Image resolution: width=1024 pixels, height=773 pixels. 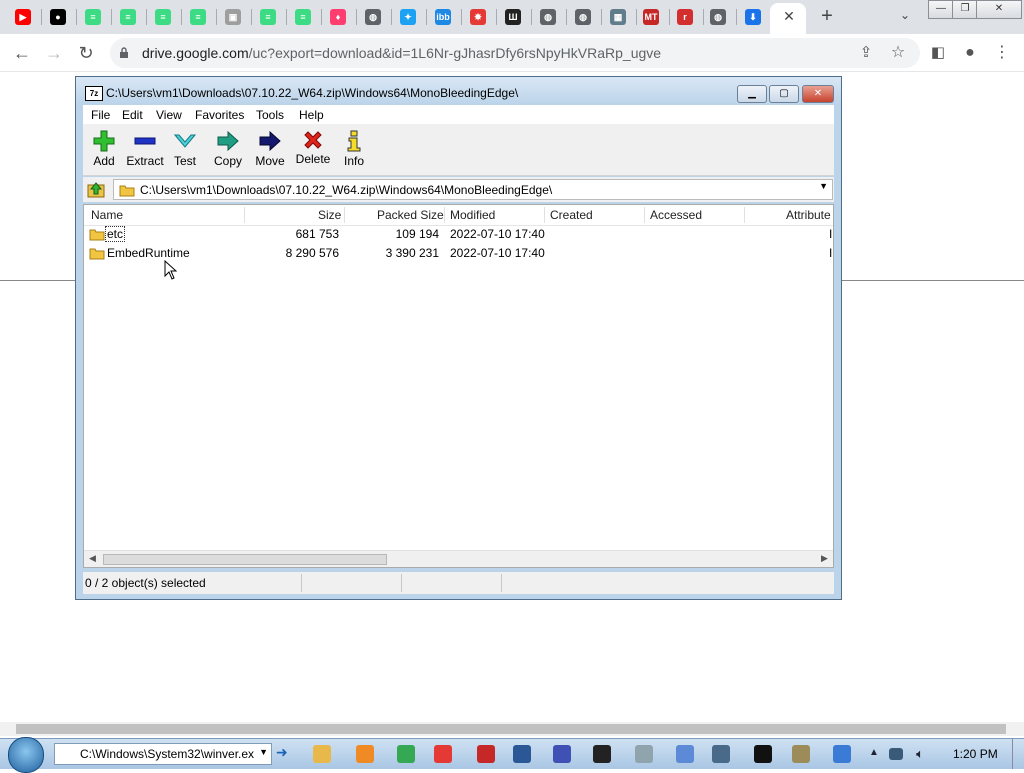 What do you see at coordinates (286, 754) in the screenshot?
I see `go-arrow-icon: ➜` at bounding box center [286, 754].